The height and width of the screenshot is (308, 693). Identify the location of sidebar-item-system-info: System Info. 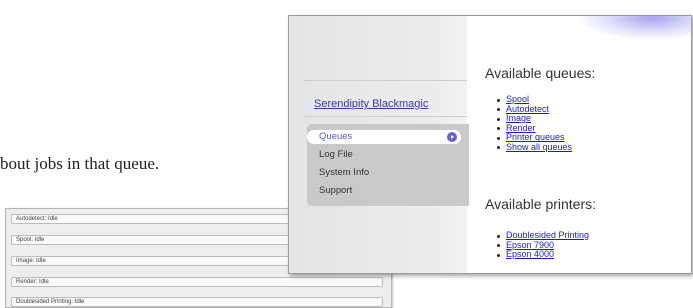
(391, 173).